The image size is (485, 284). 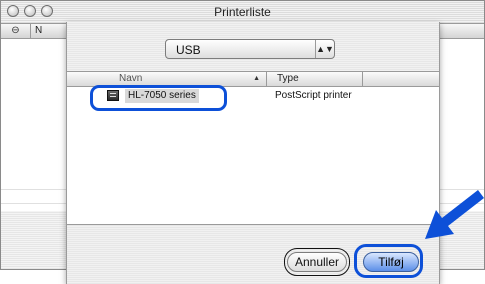 What do you see at coordinates (388, 261) in the screenshot?
I see `add-button-highlight-outline` at bounding box center [388, 261].